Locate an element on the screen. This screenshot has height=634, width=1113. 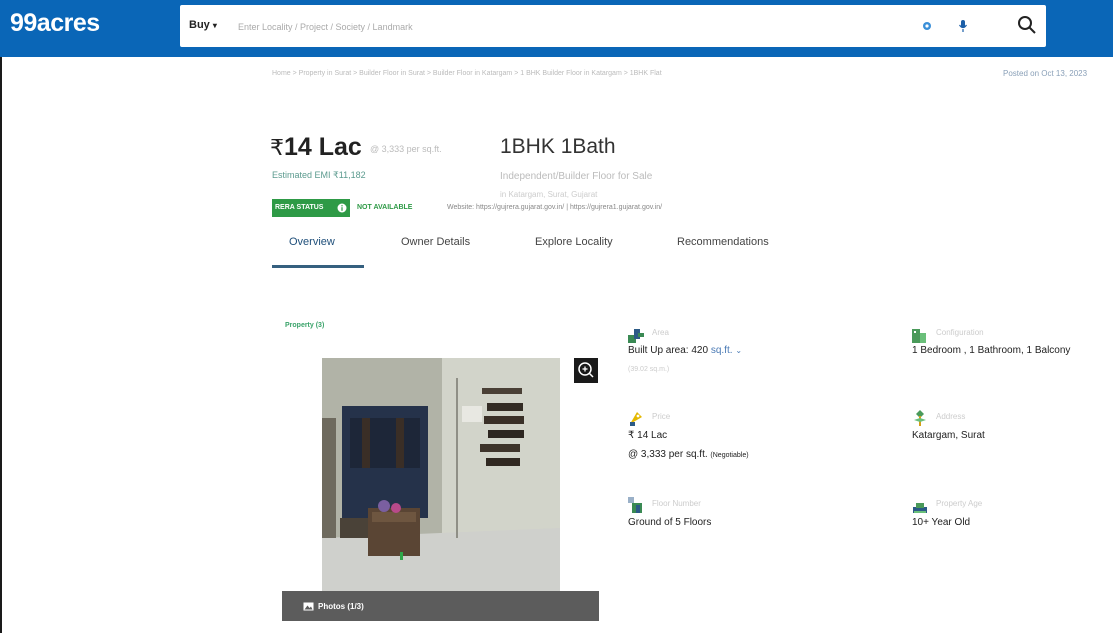
search-bar: Buy ▾ is located at coordinates (613, 26).